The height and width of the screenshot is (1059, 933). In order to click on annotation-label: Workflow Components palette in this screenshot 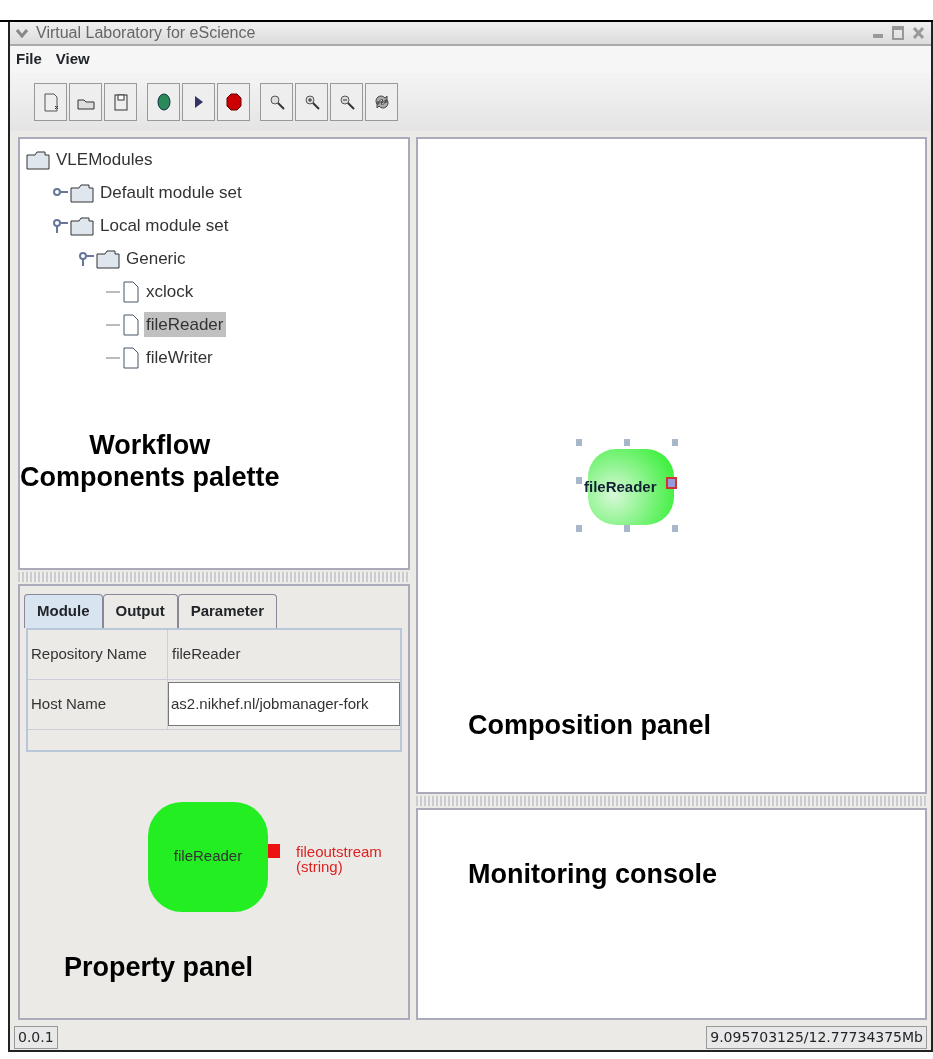, I will do `click(150, 461)`.